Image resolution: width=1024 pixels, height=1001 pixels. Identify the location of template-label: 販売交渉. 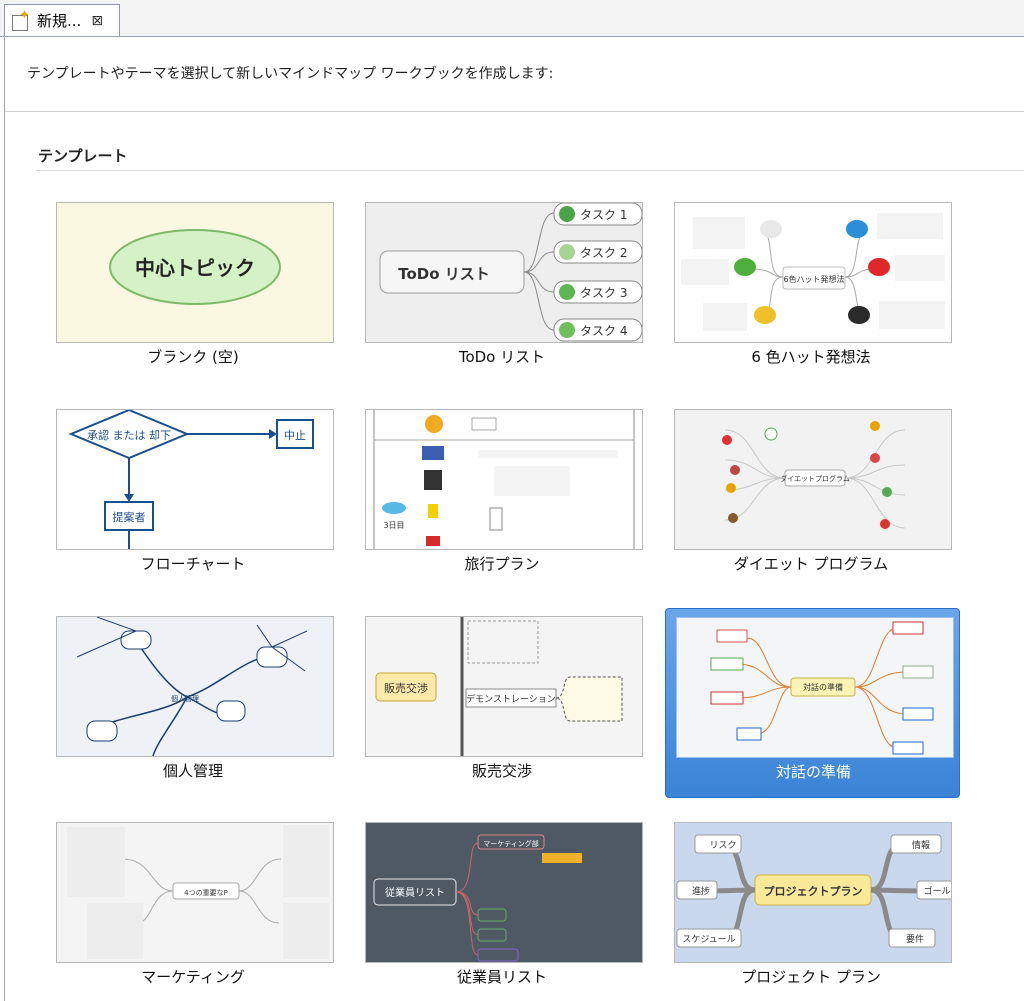
(501, 771).